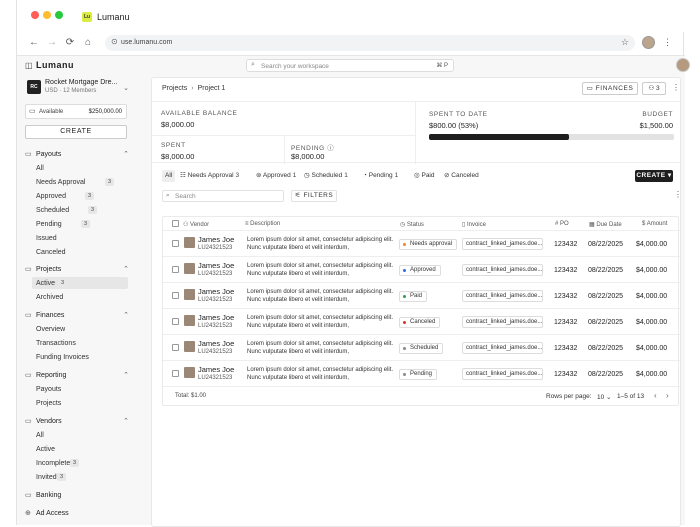 The height and width of the screenshot is (527, 700). Describe the element at coordinates (70, 43) in the screenshot. I see `reload-icon: ⟳` at that location.